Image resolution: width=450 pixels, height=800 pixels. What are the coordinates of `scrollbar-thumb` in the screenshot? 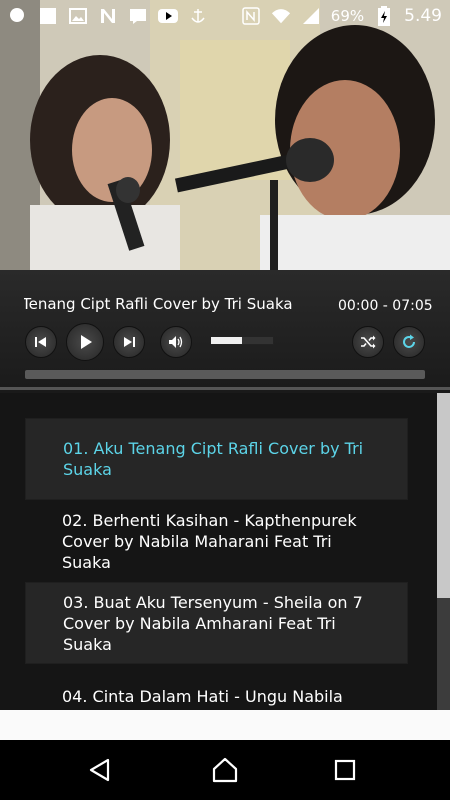 It's located at (443, 495).